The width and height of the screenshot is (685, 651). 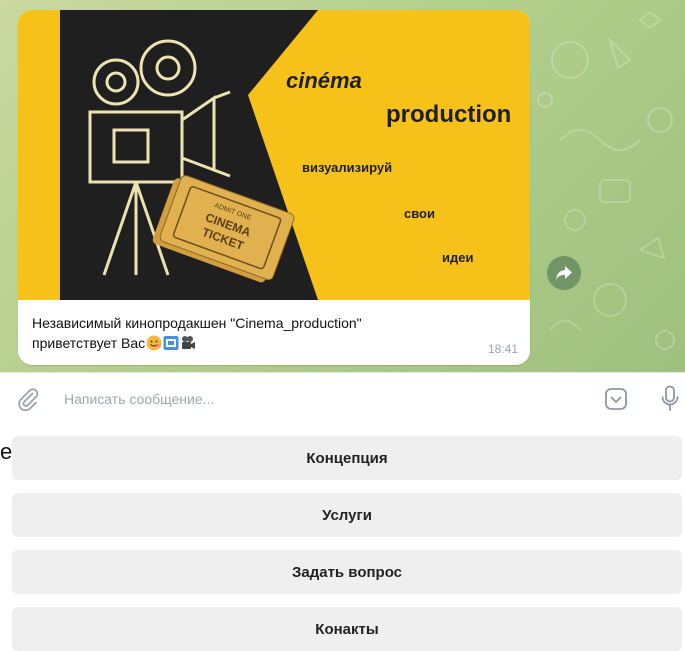 What do you see at coordinates (89, 343) in the screenshot?
I see `message-text-line2: приветствует Вас` at bounding box center [89, 343].